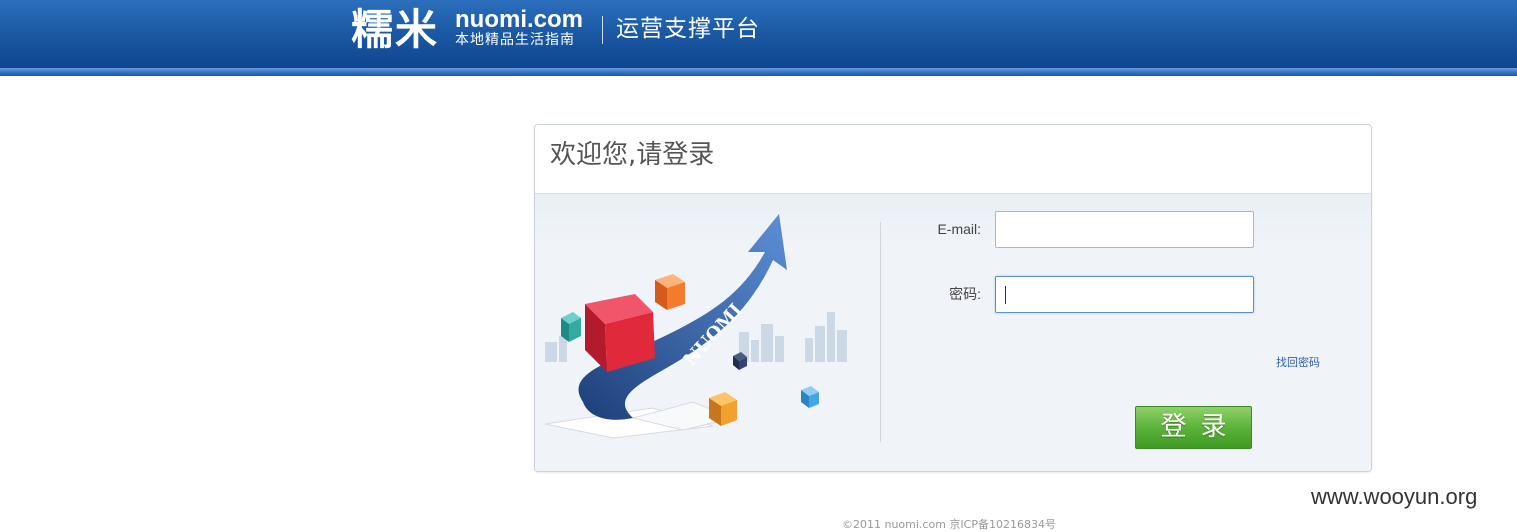 The image size is (1517, 532). I want to click on watermark: www.wooyun.org, so click(1394, 496).